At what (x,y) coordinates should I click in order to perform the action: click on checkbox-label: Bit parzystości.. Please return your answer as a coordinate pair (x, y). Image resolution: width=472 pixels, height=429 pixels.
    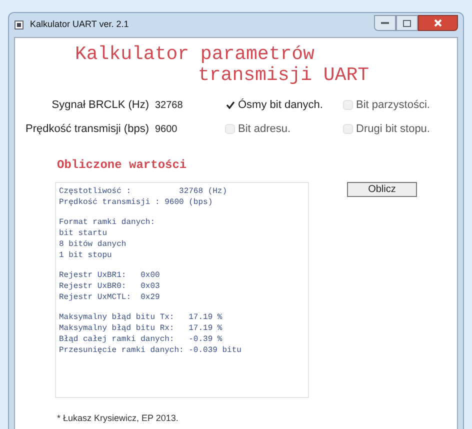
    Looking at the image, I should click on (393, 105).